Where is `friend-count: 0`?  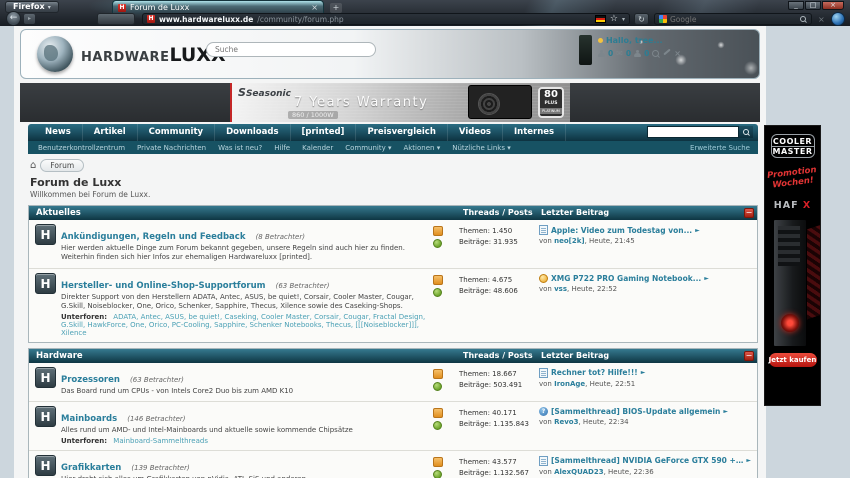 friend-count: 0 is located at coordinates (647, 53).